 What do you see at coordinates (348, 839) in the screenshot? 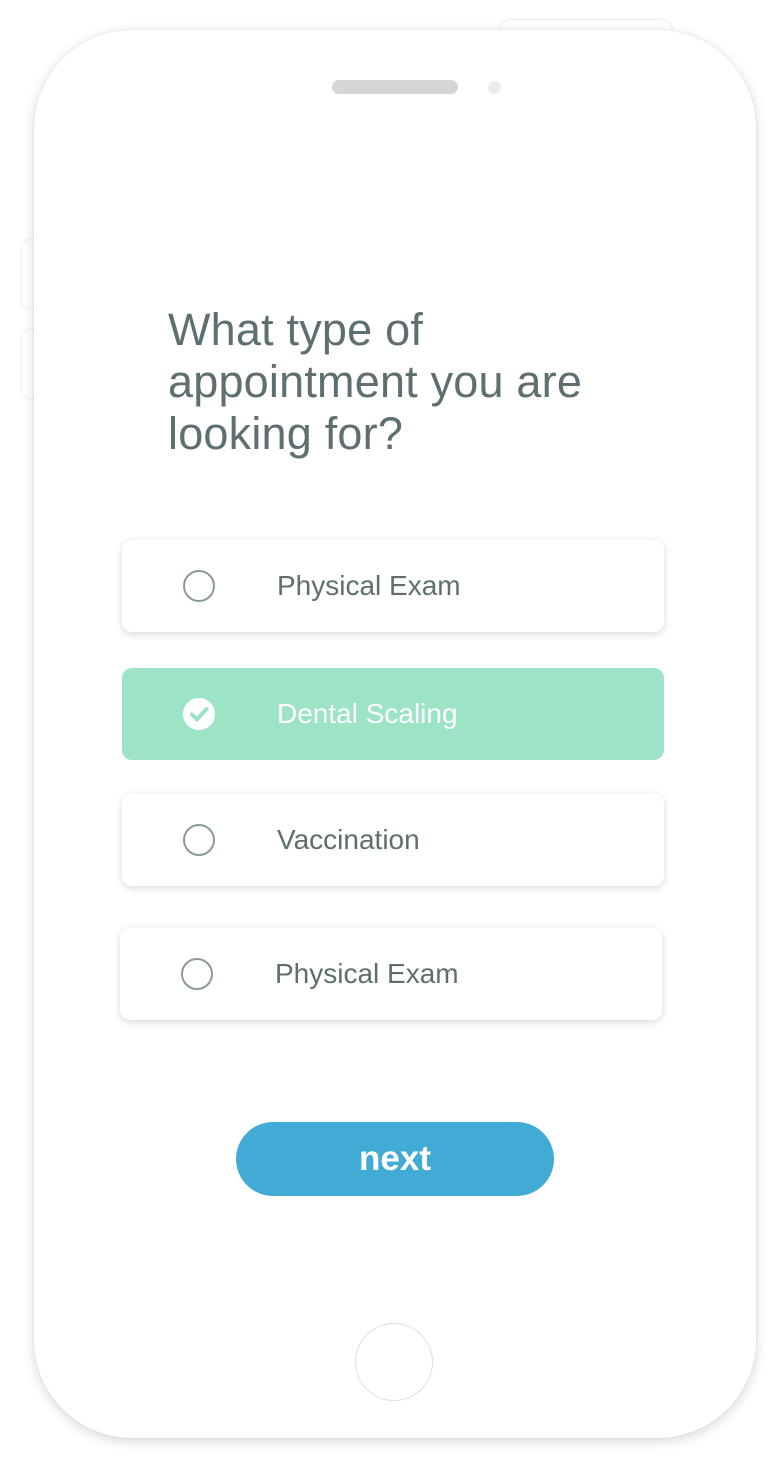
I see `option-label: Vaccination` at bounding box center [348, 839].